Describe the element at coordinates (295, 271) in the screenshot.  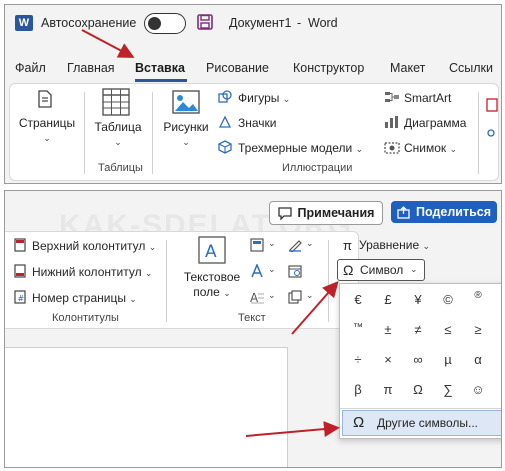
I see `date-time-icon` at that location.